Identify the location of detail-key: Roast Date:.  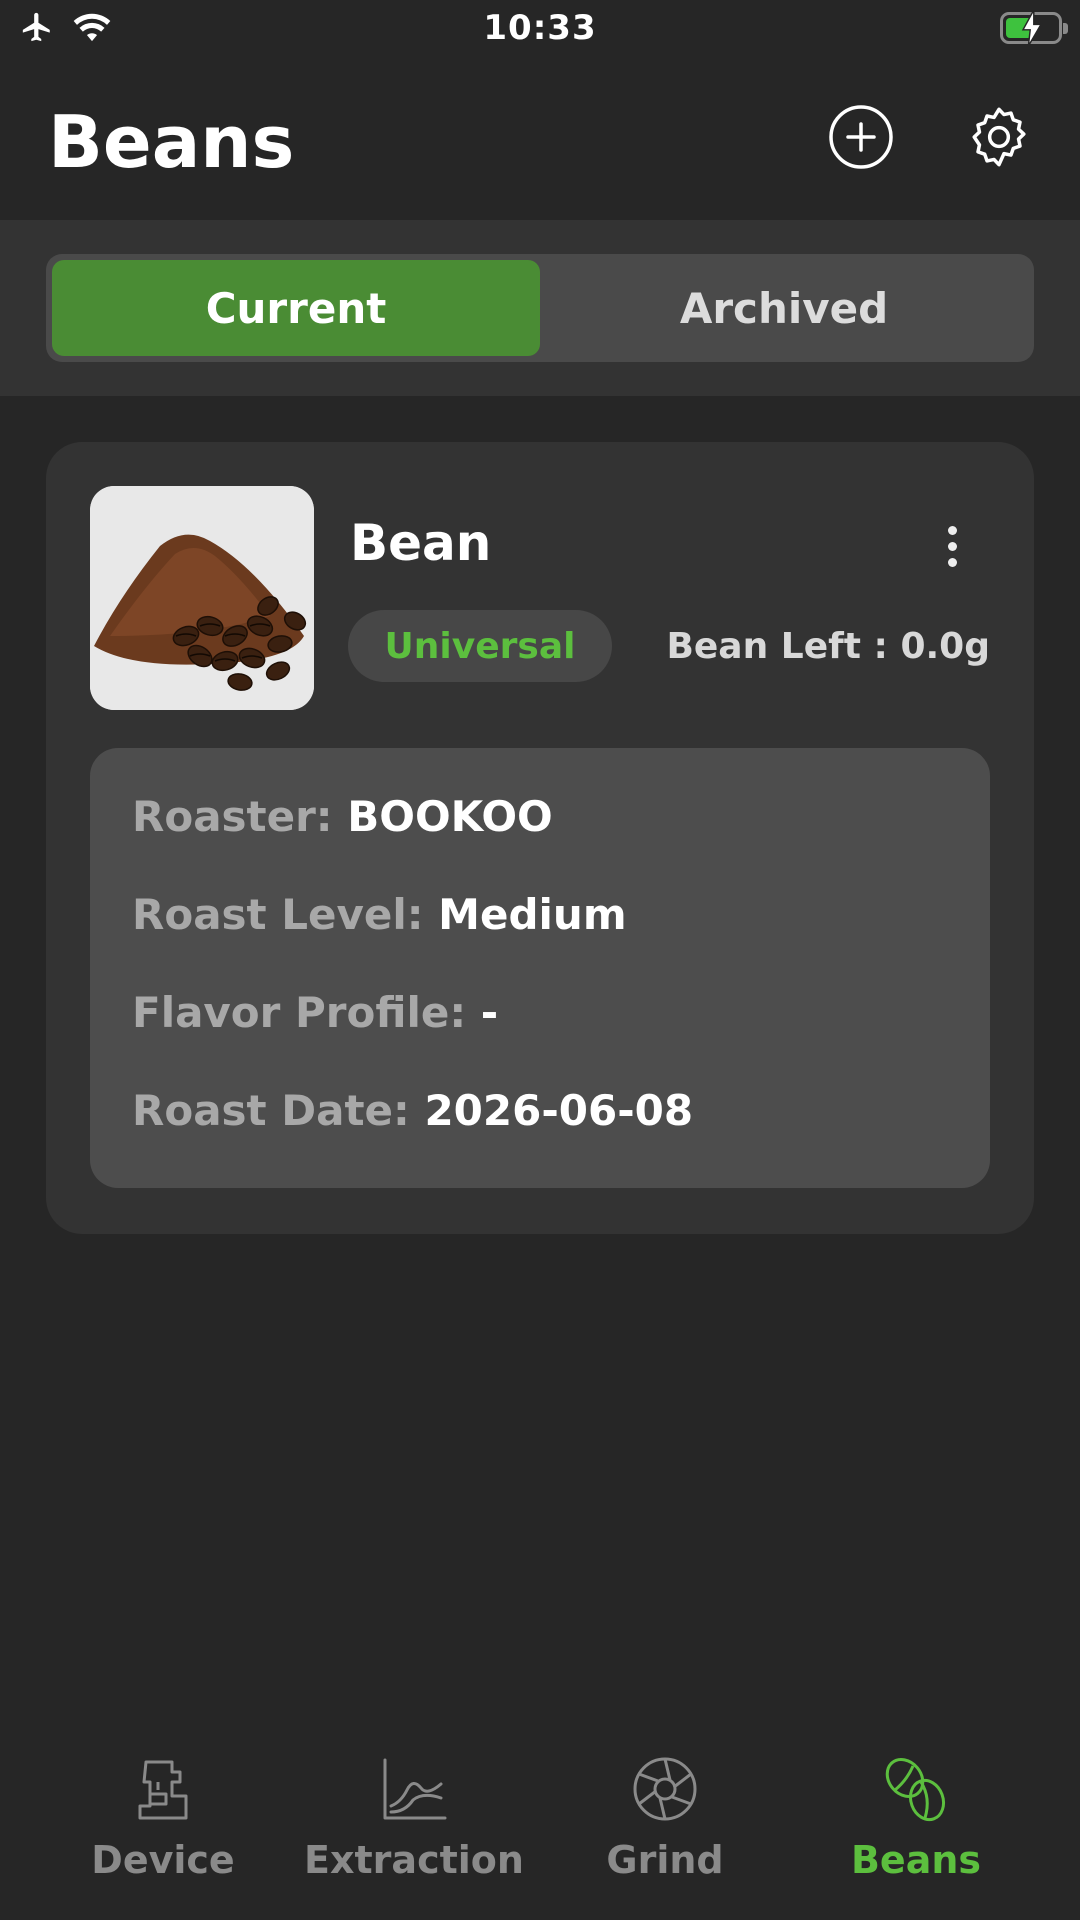
(271, 1110).